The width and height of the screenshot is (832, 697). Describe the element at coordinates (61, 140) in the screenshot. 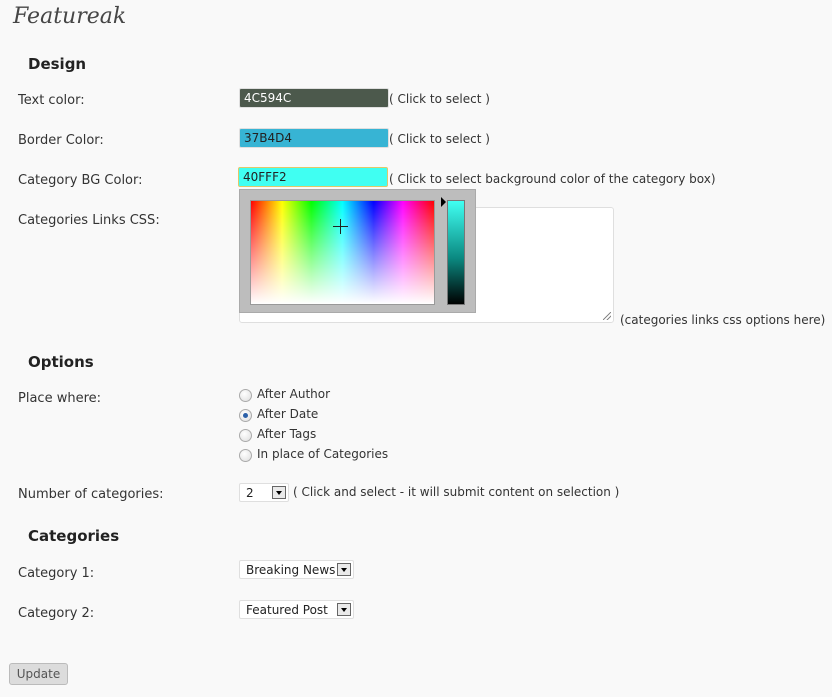

I see `border-color-label: Border Color:` at that location.